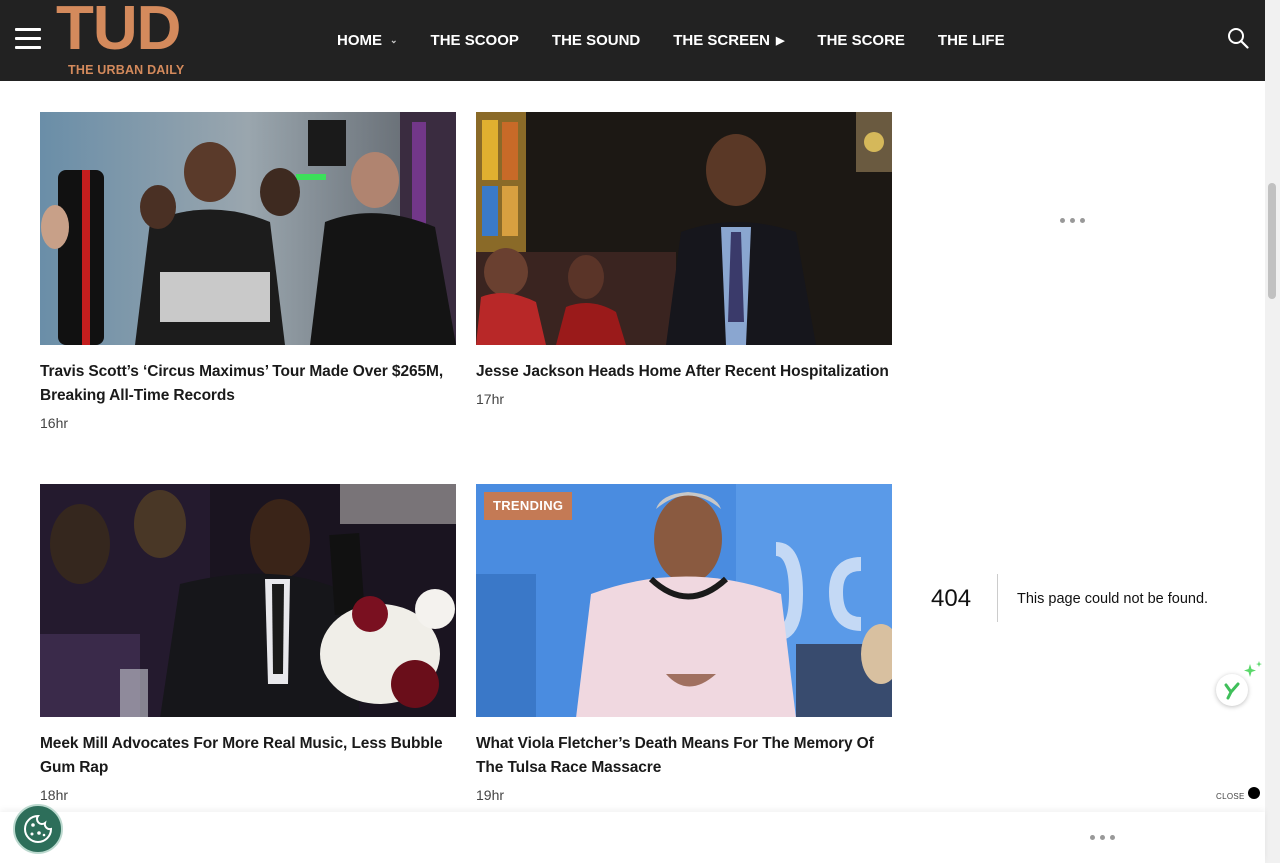  I want to click on search-icon, so click(1238, 38).